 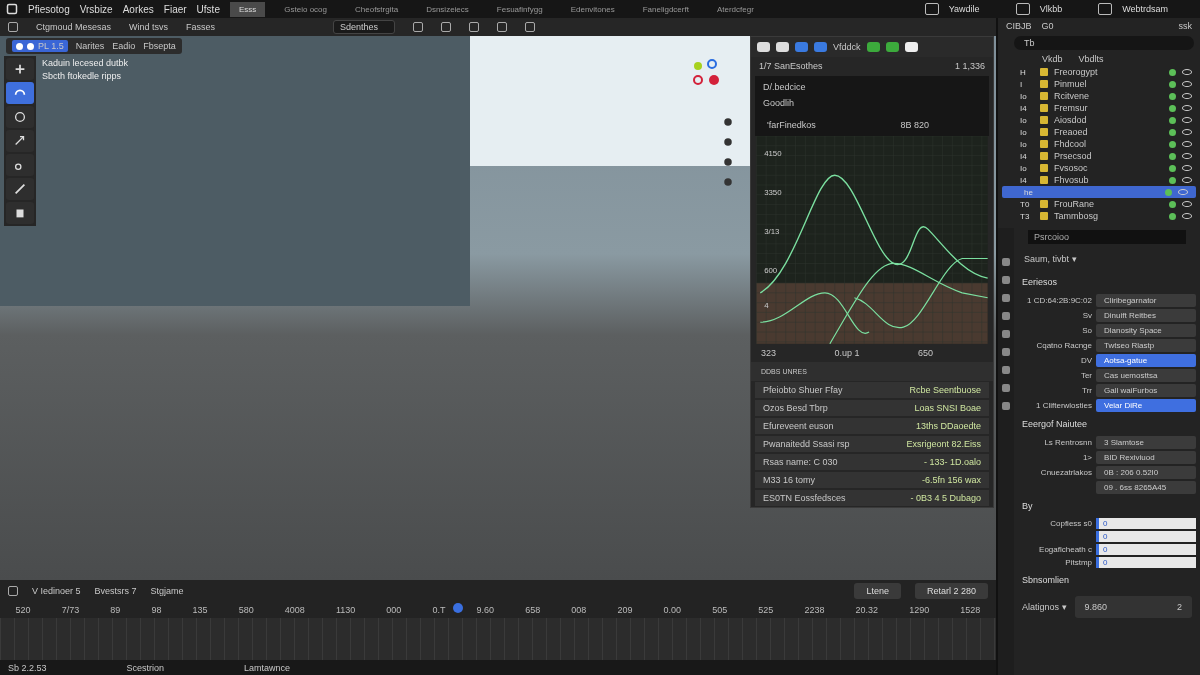 What do you see at coordinates (872, 498) in the screenshot?
I see `panel-row: ES0TN Eossfedsces - 0B3 4 5 Dubago` at bounding box center [872, 498].